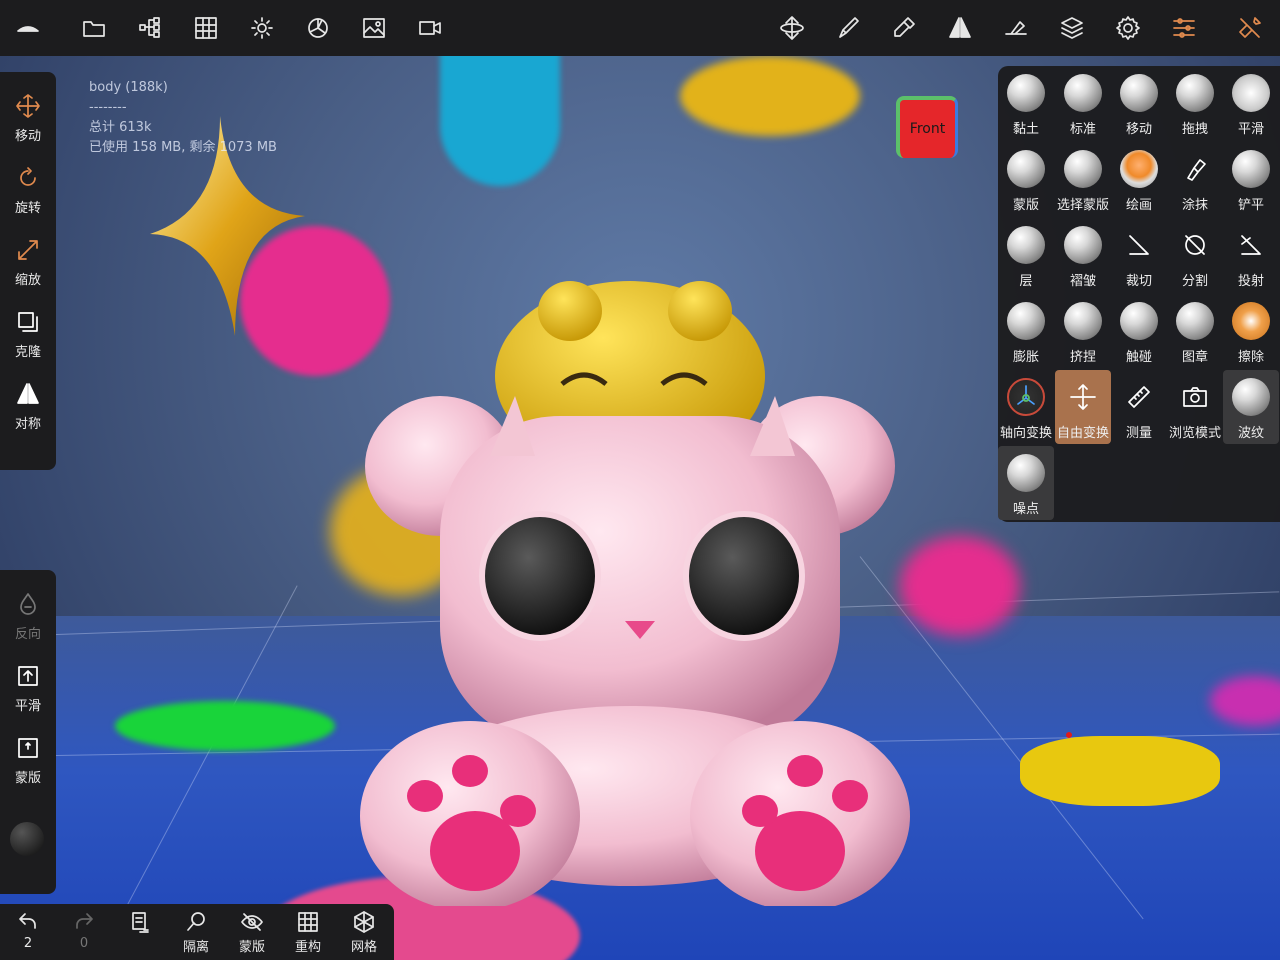 Image resolution: width=1280 pixels, height=960 pixels. Describe the element at coordinates (1251, 407) in the screenshot. I see `brush-ripple: 波纹` at that location.